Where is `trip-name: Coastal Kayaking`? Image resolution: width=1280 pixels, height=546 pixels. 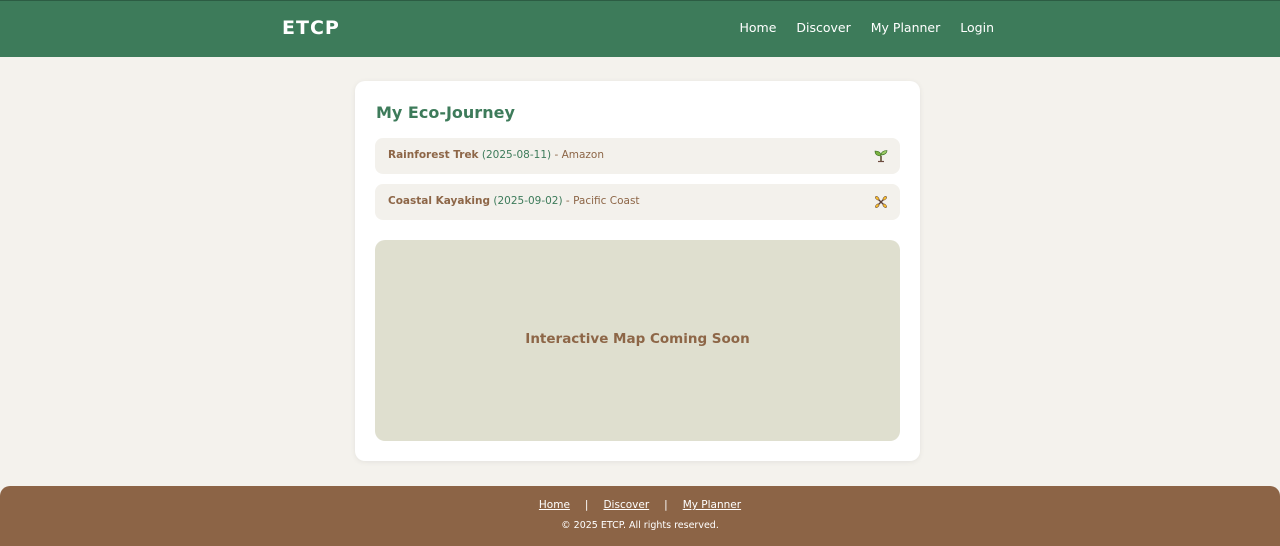 trip-name: Coastal Kayaking is located at coordinates (439, 201).